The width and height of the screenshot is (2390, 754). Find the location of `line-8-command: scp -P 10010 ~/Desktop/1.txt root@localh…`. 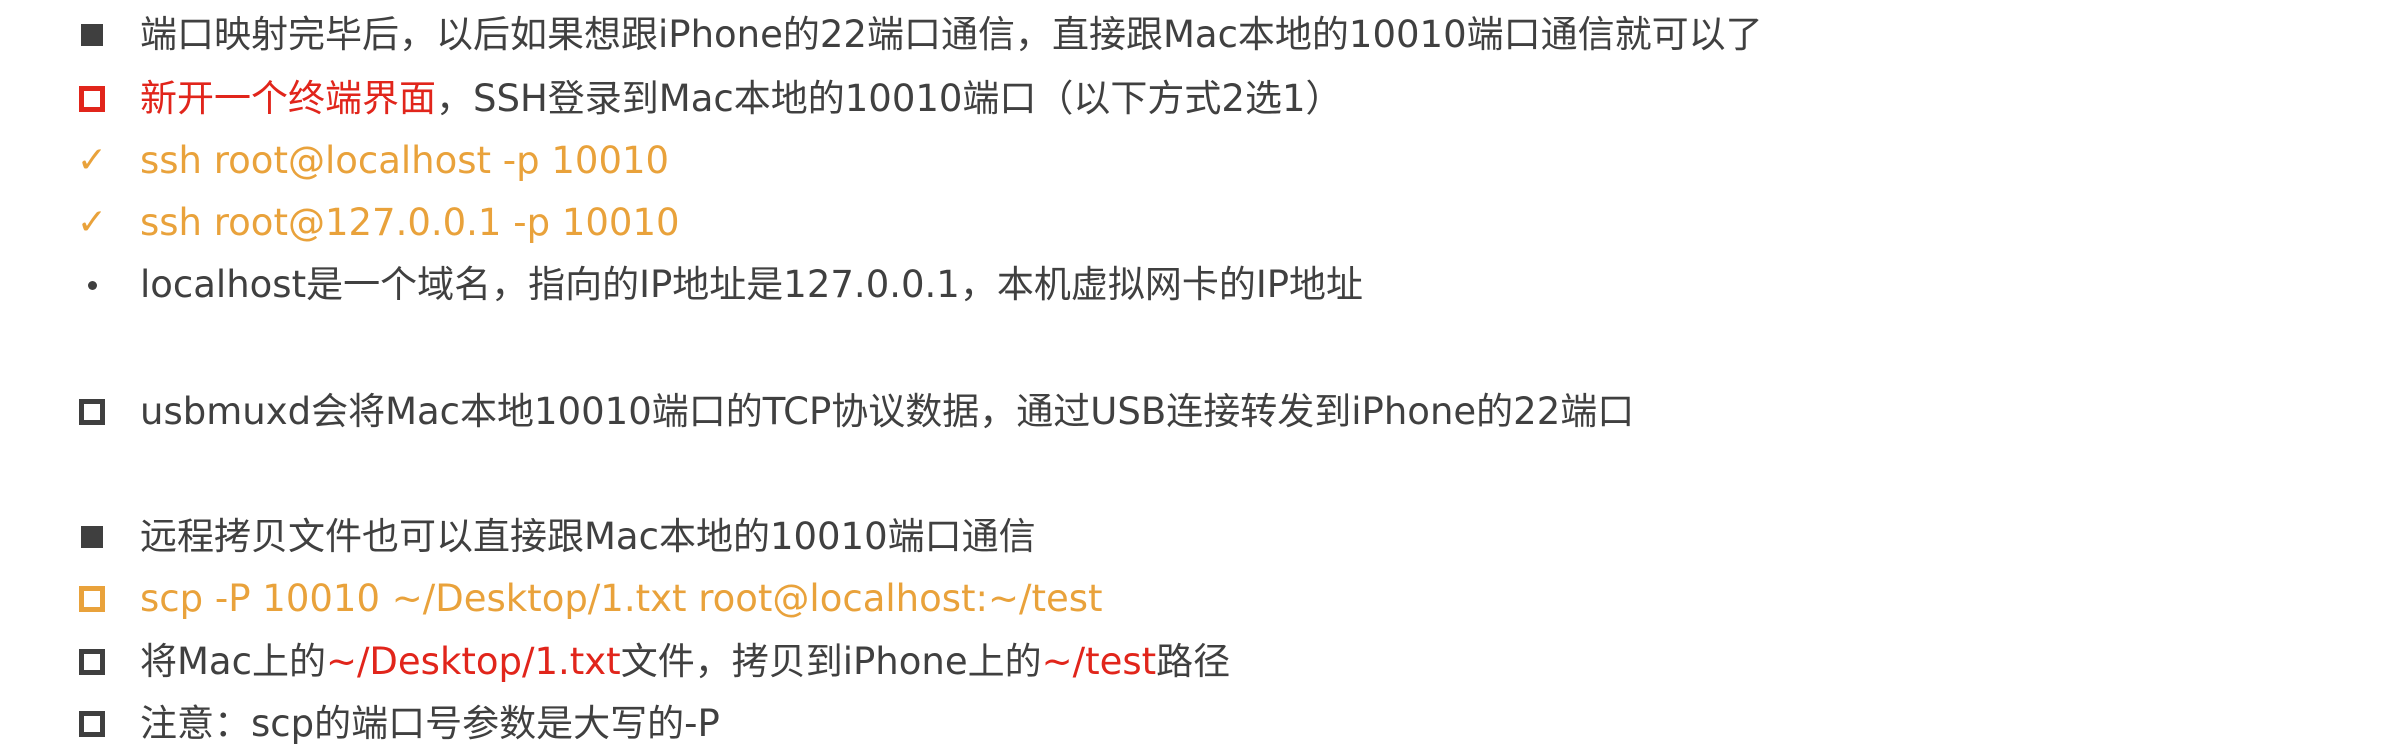

line-8-command: scp -P 10010 ~/Desktop/1.txt root@localh… is located at coordinates (621, 598).